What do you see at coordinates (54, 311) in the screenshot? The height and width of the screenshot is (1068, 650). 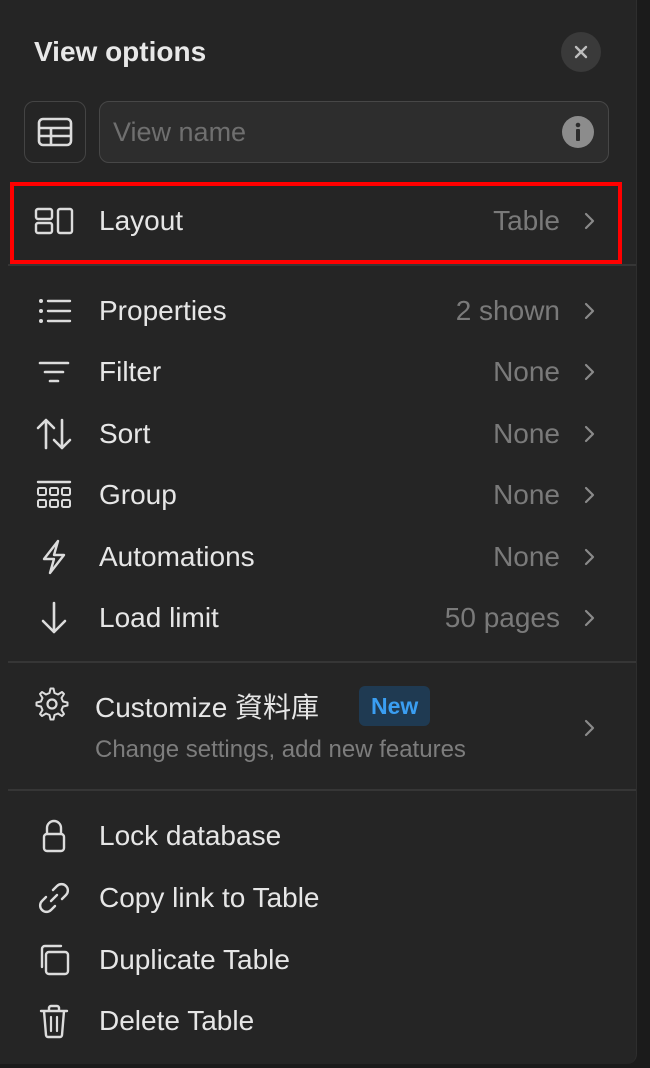 I see `list-icon` at bounding box center [54, 311].